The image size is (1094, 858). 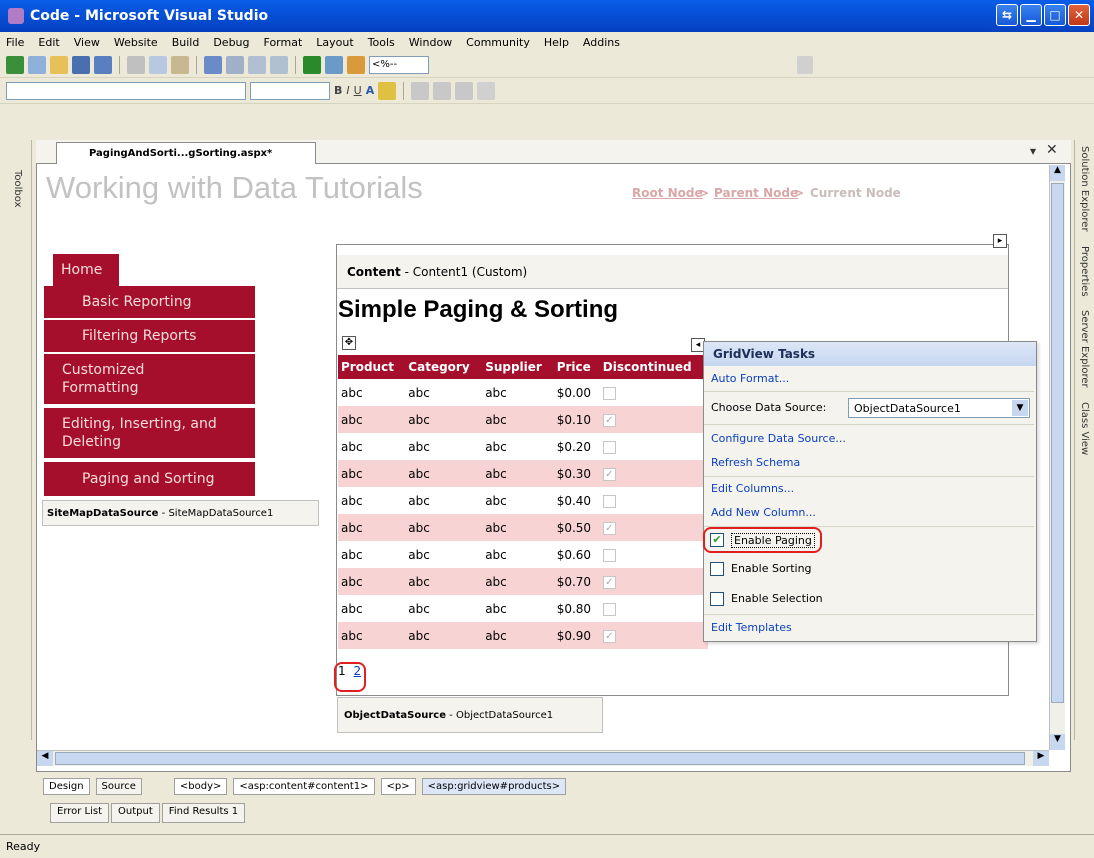 I want to click on bulleted-list-icon, so click(x=464, y=90).